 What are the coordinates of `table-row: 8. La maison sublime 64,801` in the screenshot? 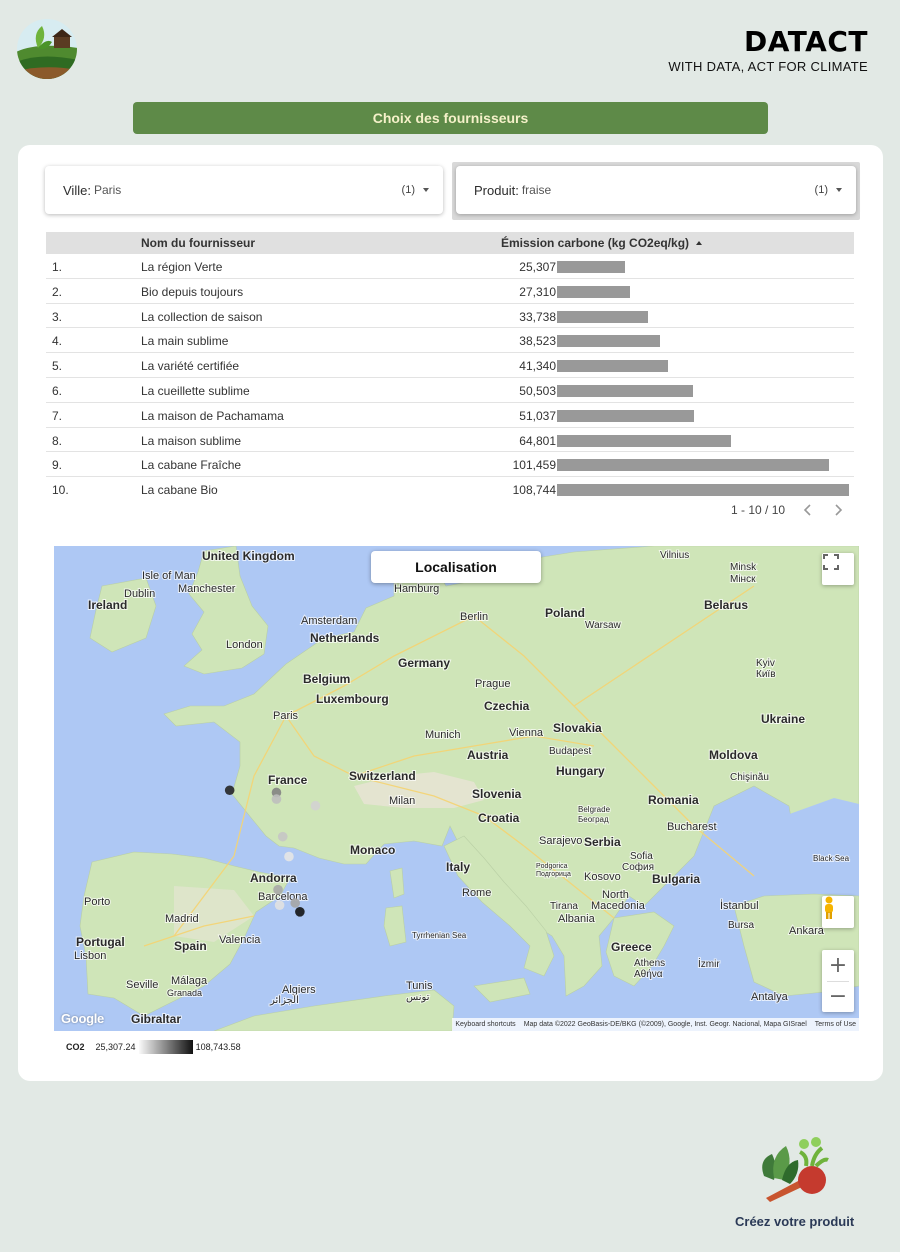 It's located at (450, 440).